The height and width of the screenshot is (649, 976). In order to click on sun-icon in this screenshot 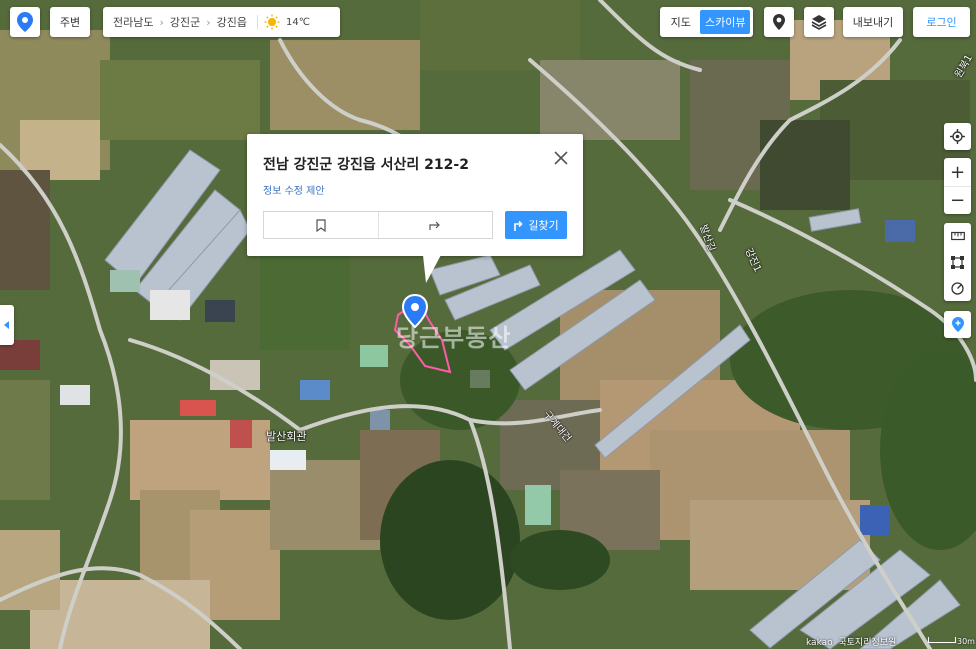, I will do `click(272, 22)`.